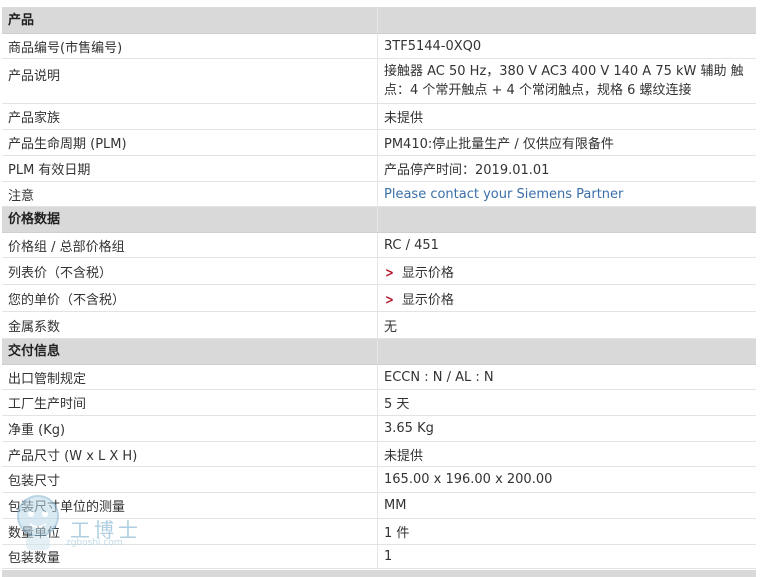 The image size is (765, 577). Describe the element at coordinates (190, 479) in the screenshot. I see `row-label: 包装尺寸` at that location.